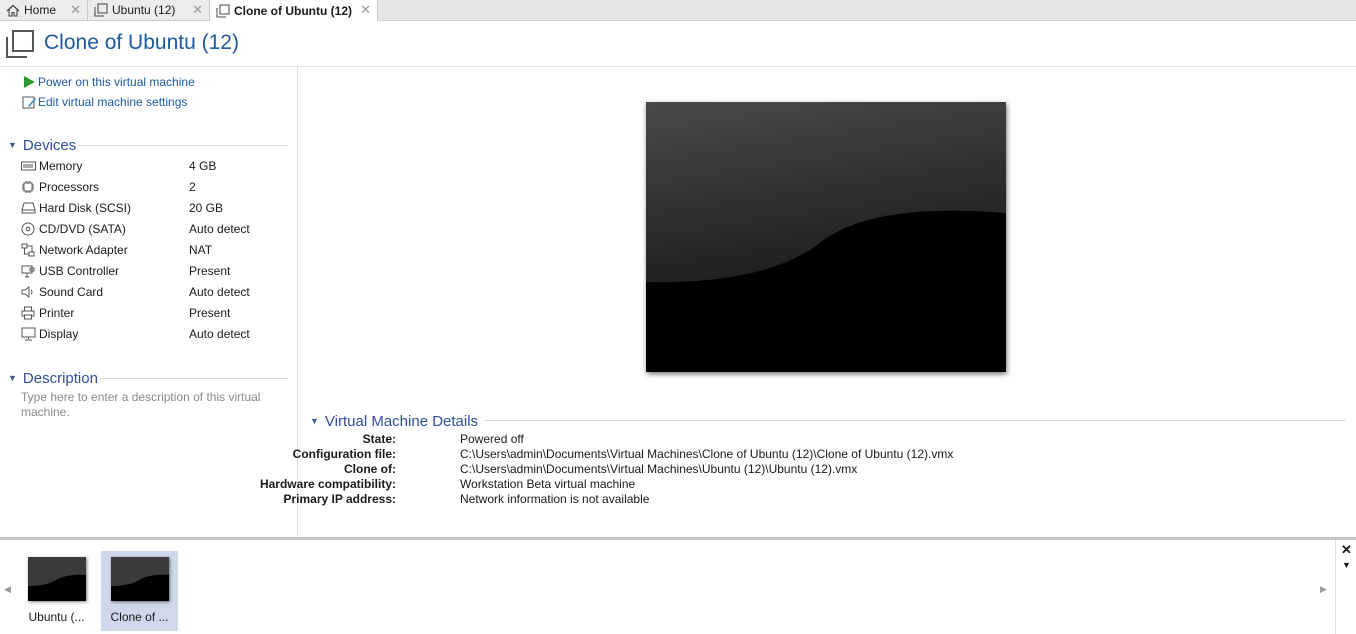  I want to click on scroll-right-arrow-icon: ▶, so click(1323, 589).